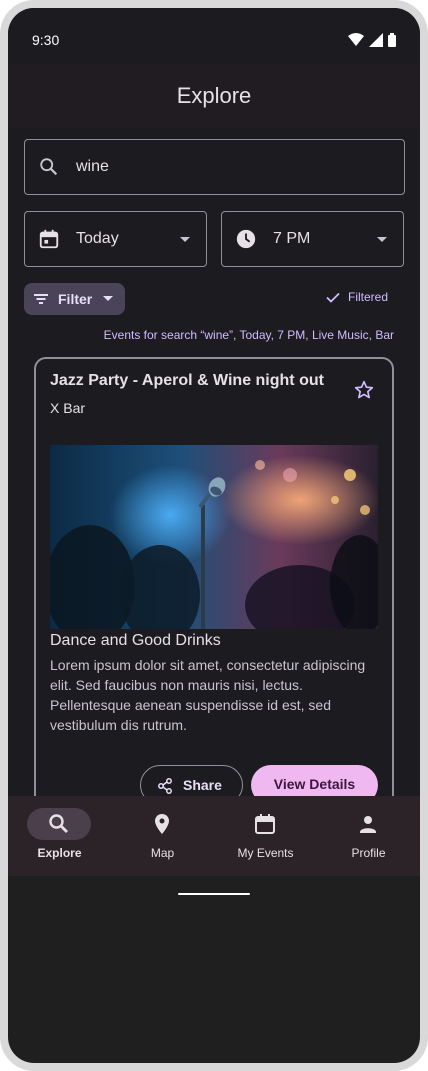 Image resolution: width=428 pixels, height=1071 pixels. I want to click on gesture-handle, so click(214, 894).